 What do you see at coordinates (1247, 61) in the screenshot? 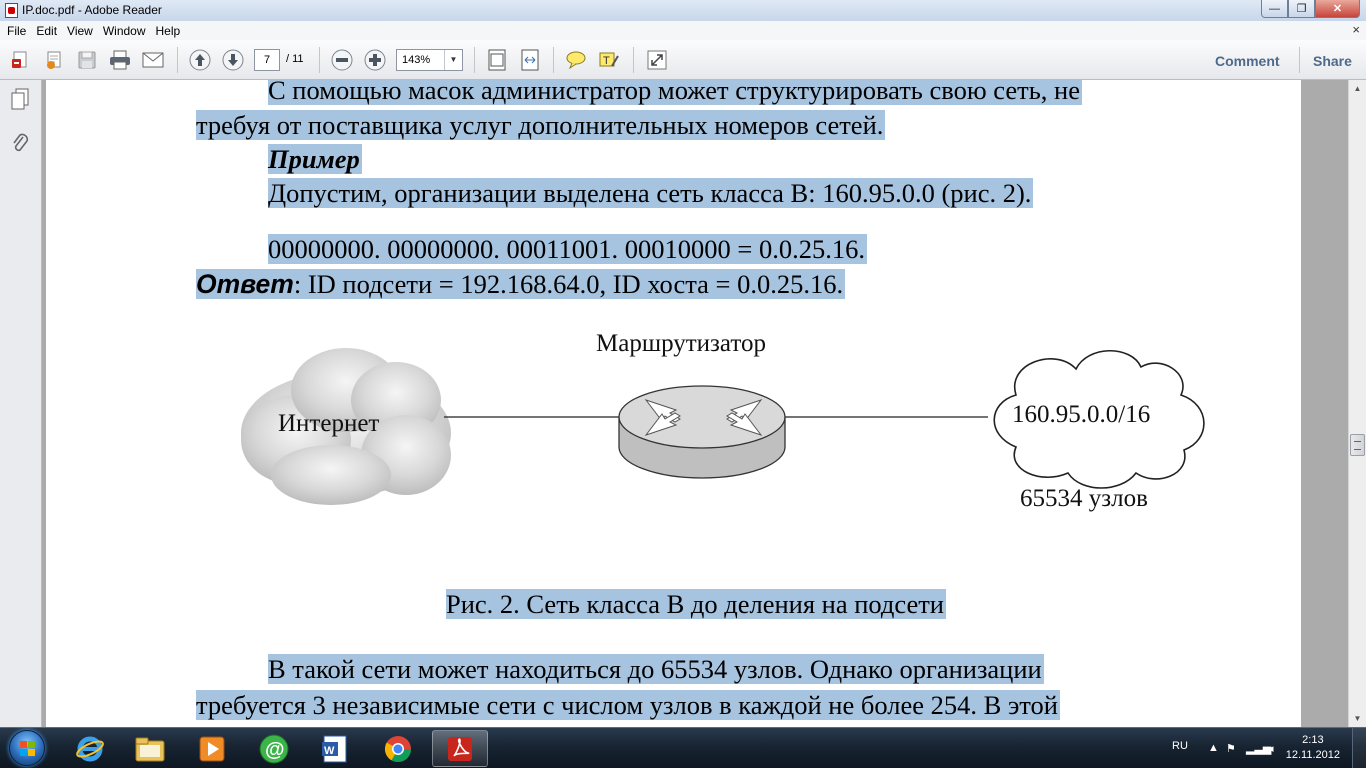
I see `comment-button: Comment` at bounding box center [1247, 61].